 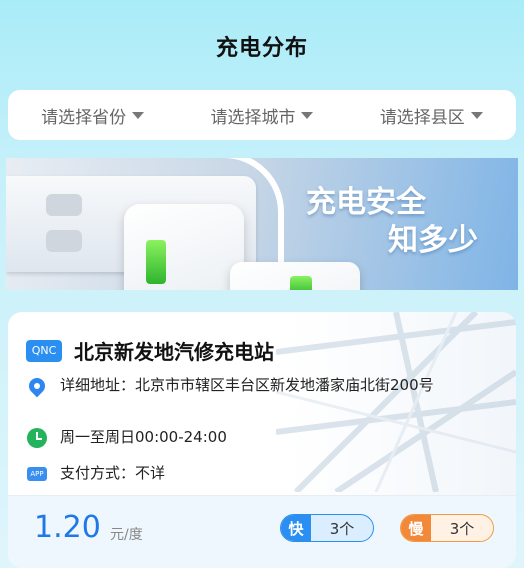 I want to click on city-dropdown-label: 请选择城市, so click(x=253, y=117).